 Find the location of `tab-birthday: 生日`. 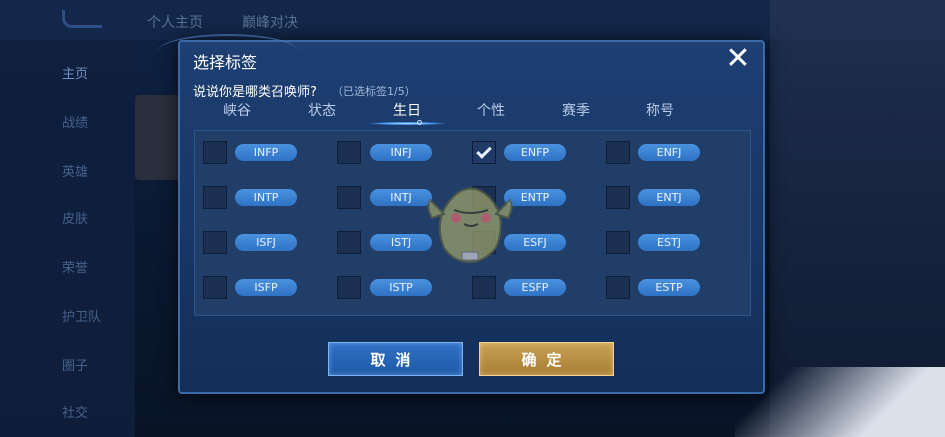

tab-birthday: 生日 is located at coordinates (407, 110).